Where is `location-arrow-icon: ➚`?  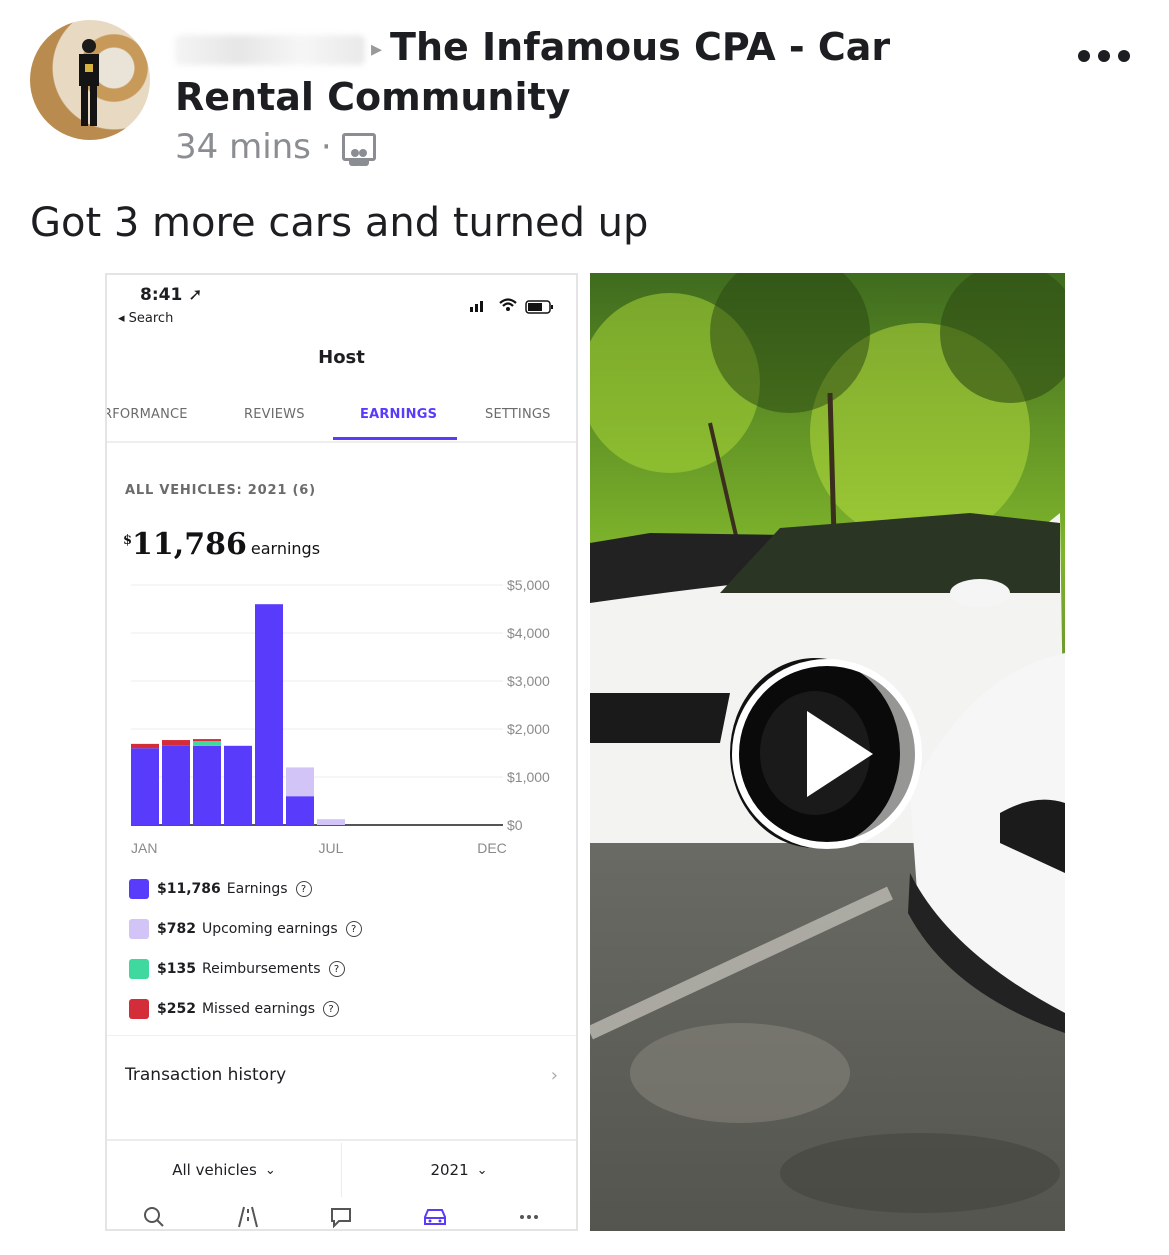
location-arrow-icon: ➚ is located at coordinates (195, 295).